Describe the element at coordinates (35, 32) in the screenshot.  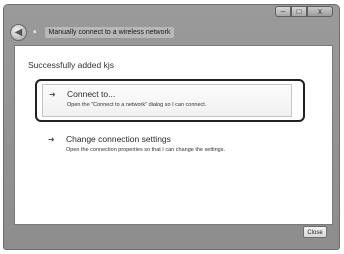
I see `wireless-network-icon: ▪` at that location.